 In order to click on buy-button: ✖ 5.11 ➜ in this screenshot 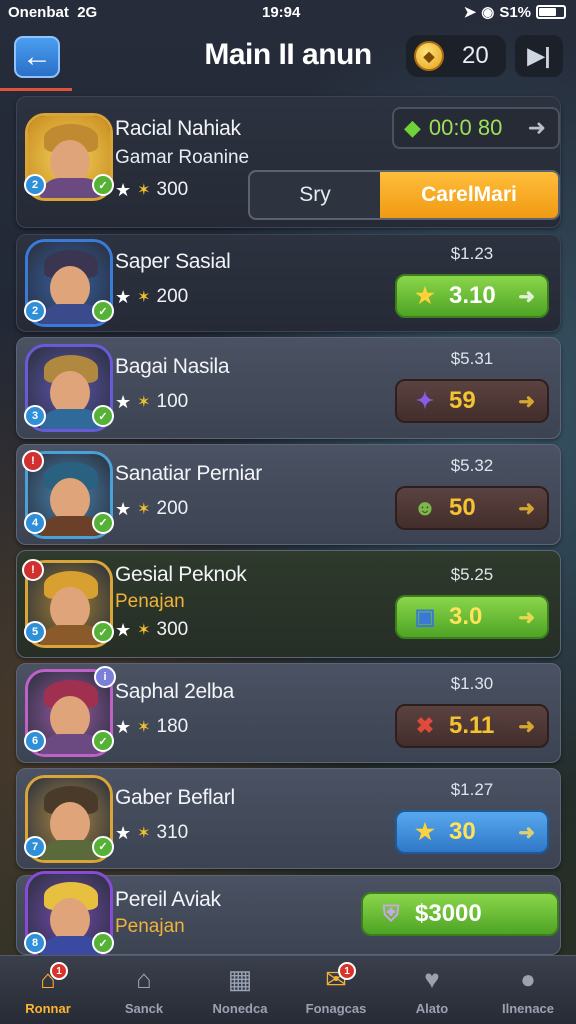, I will do `click(472, 726)`.